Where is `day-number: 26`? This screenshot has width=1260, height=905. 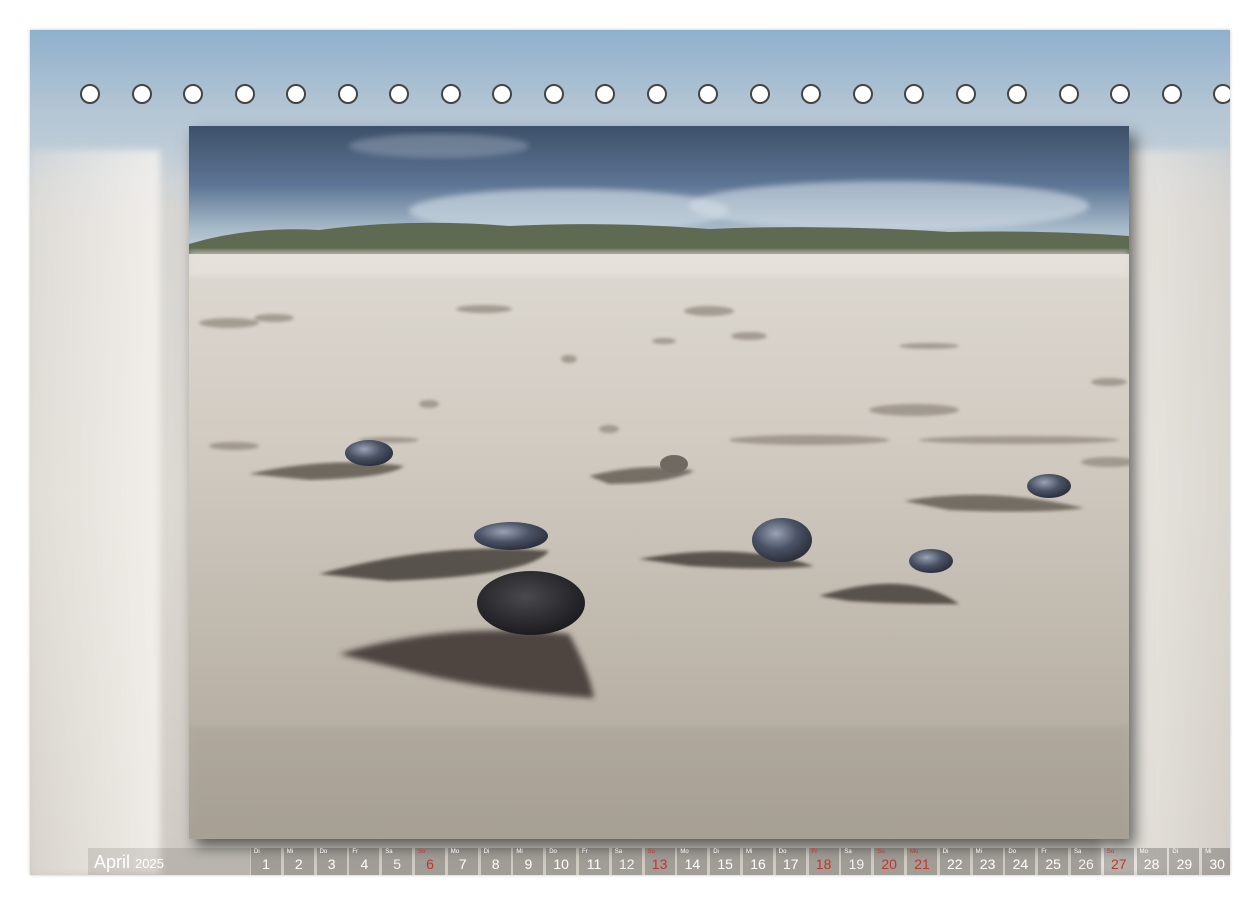
day-number: 26 is located at coordinates (1086, 864).